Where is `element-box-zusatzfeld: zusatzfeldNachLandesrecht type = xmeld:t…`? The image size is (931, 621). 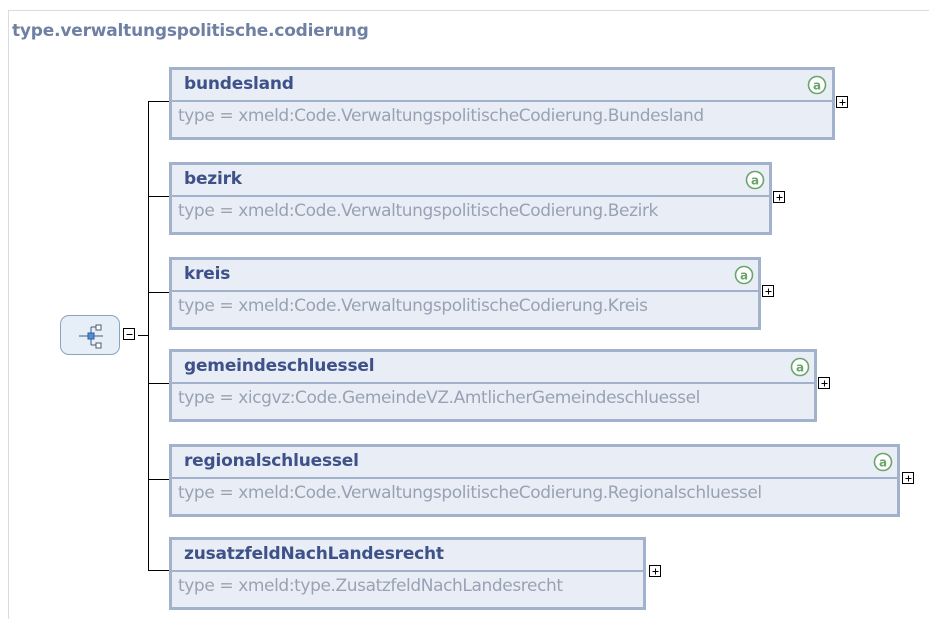
element-box-zusatzfeld: zusatzfeldNachLandesrecht type = xmeld:t… is located at coordinates (407, 573).